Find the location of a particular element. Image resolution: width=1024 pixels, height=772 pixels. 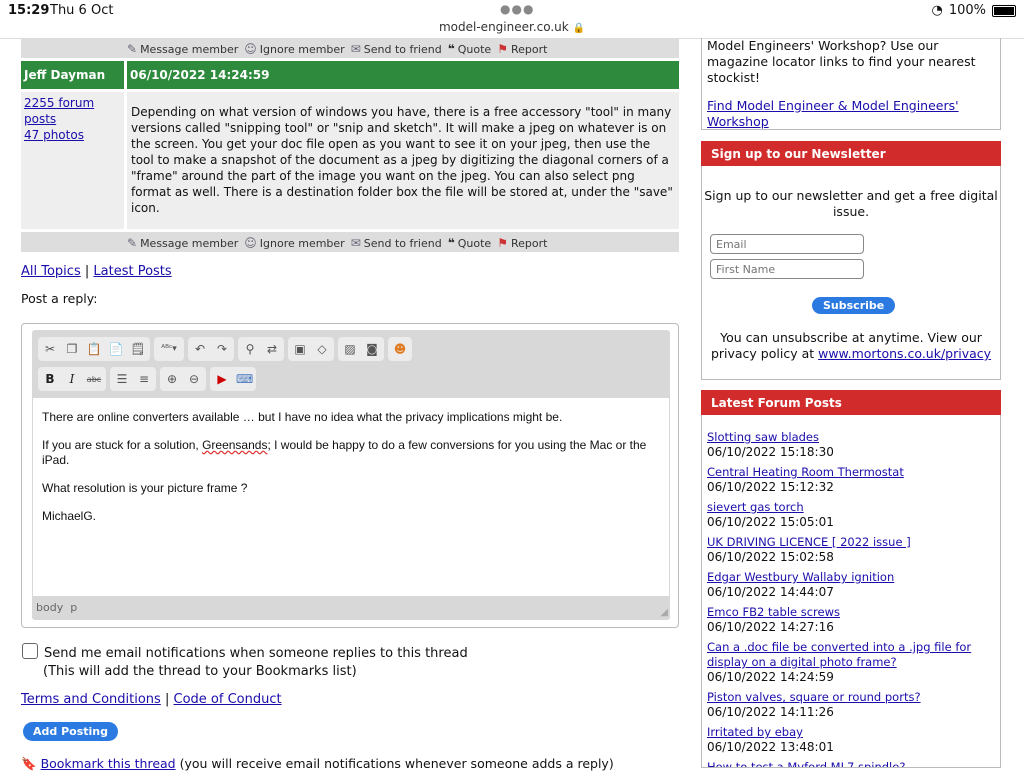

list-item: Emco FB2 table screws 06/10/2022 14:27:16 is located at coordinates (852, 620).